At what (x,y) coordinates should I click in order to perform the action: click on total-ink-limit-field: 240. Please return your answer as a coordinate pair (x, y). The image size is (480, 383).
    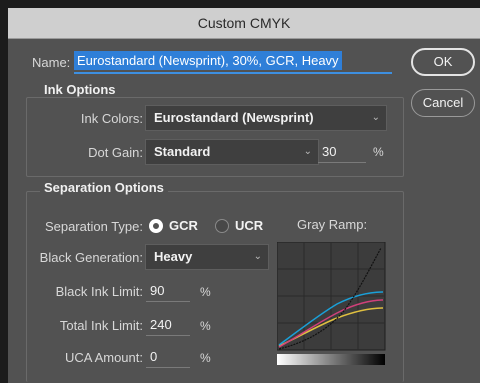
    Looking at the image, I should click on (168, 325).